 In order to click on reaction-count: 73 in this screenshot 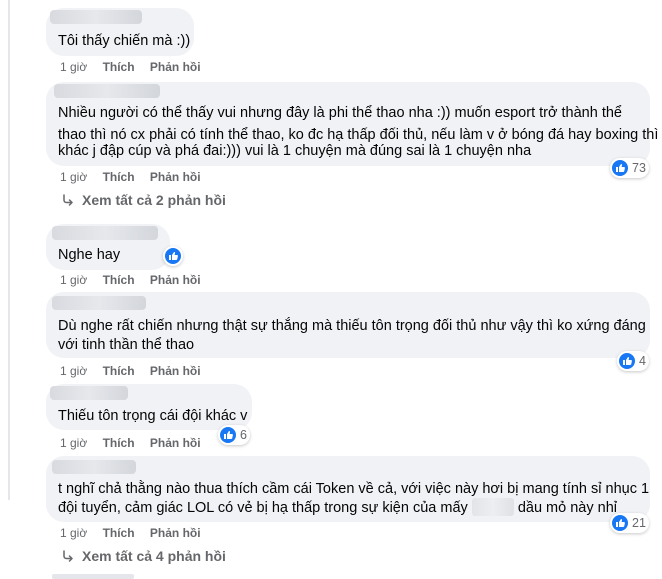, I will do `click(629, 168)`.